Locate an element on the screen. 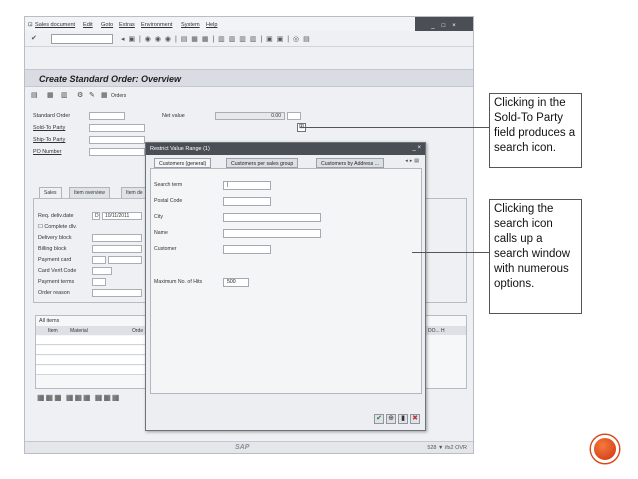 This screenshot has height=479, width=638. status-bar: SAP 528 ▼ ifs2 OVR is located at coordinates (249, 447).